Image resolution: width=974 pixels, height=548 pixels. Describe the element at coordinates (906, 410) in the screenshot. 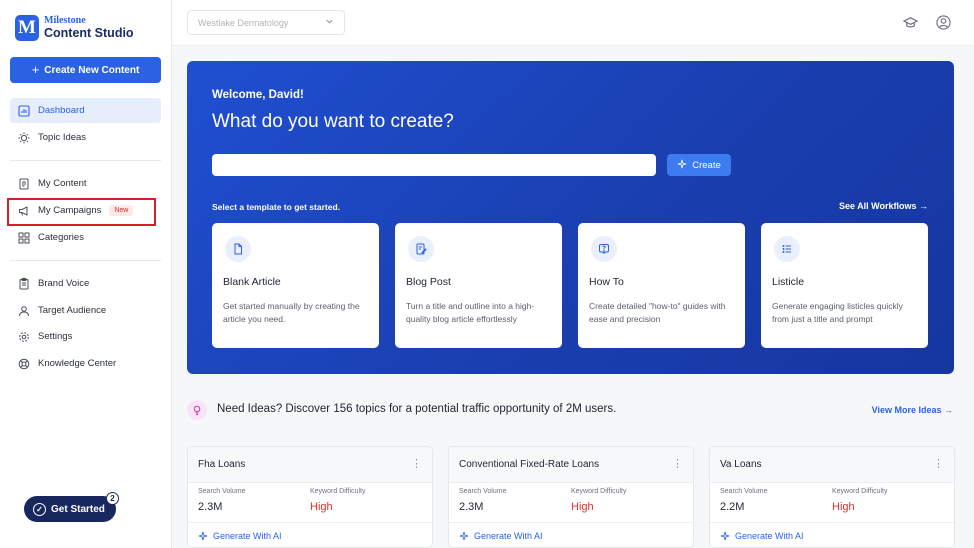

I see `view-more-ideas-label: View More Ideas` at that location.